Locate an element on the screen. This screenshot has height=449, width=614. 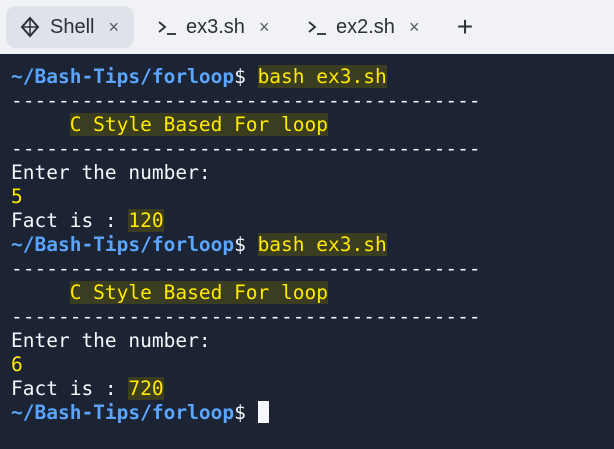
fact-value: 720 is located at coordinates (146, 388).